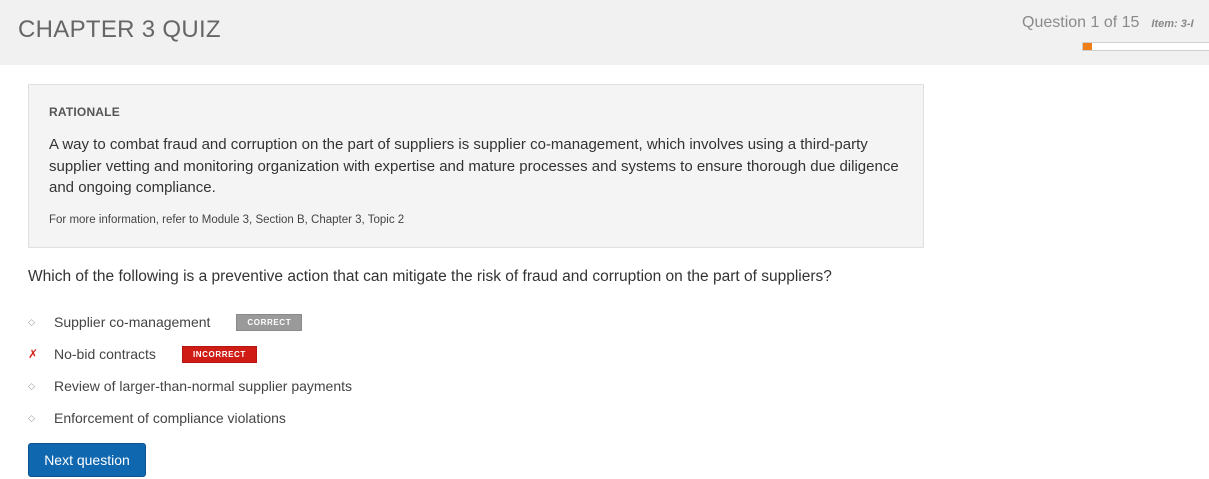 This screenshot has width=1209, height=479. What do you see at coordinates (33, 354) in the screenshot?
I see `x-mark-icon: ✗` at bounding box center [33, 354].